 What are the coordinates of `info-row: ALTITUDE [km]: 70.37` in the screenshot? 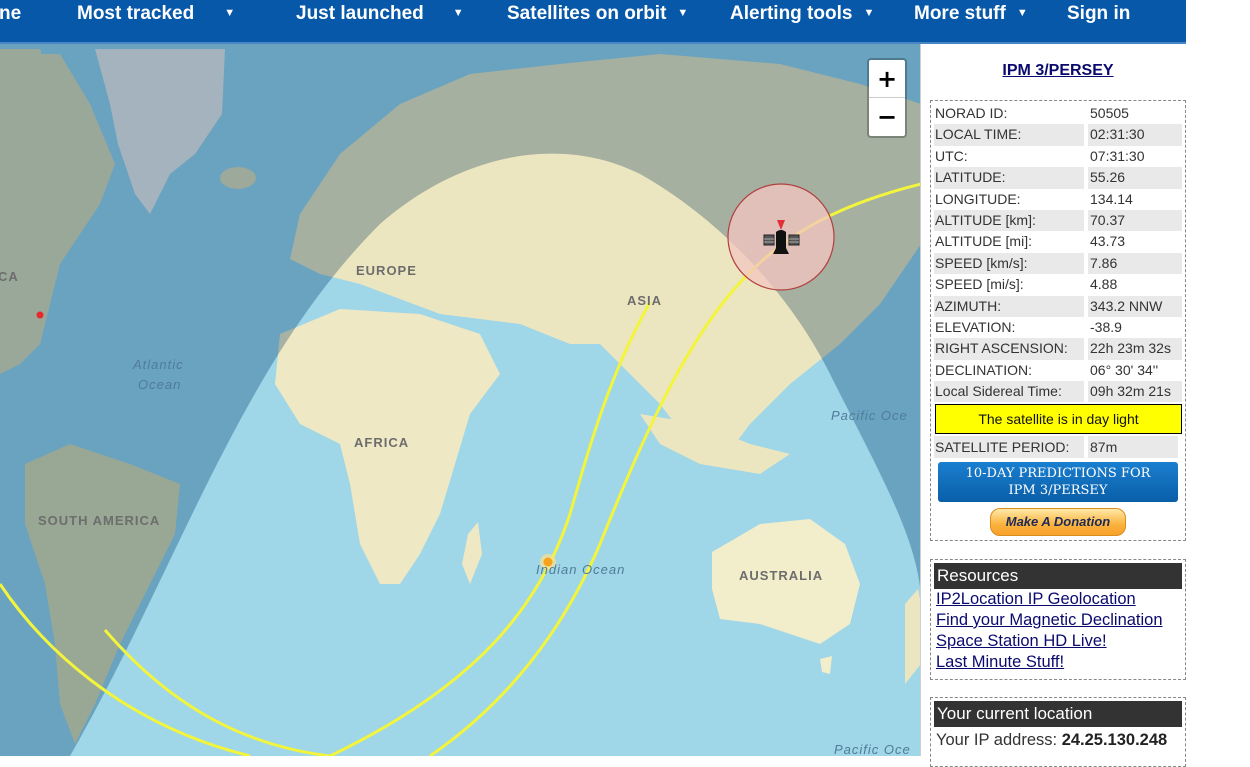 It's located at (1058, 220).